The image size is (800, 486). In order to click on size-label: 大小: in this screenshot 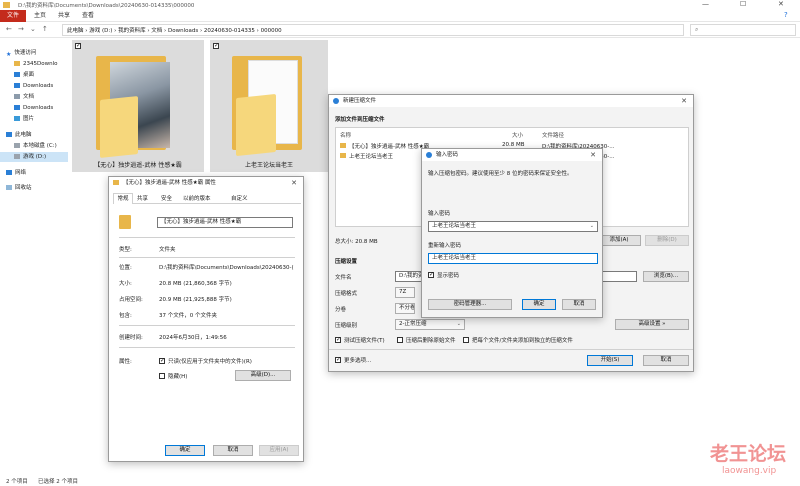, I will do `click(125, 284)`.